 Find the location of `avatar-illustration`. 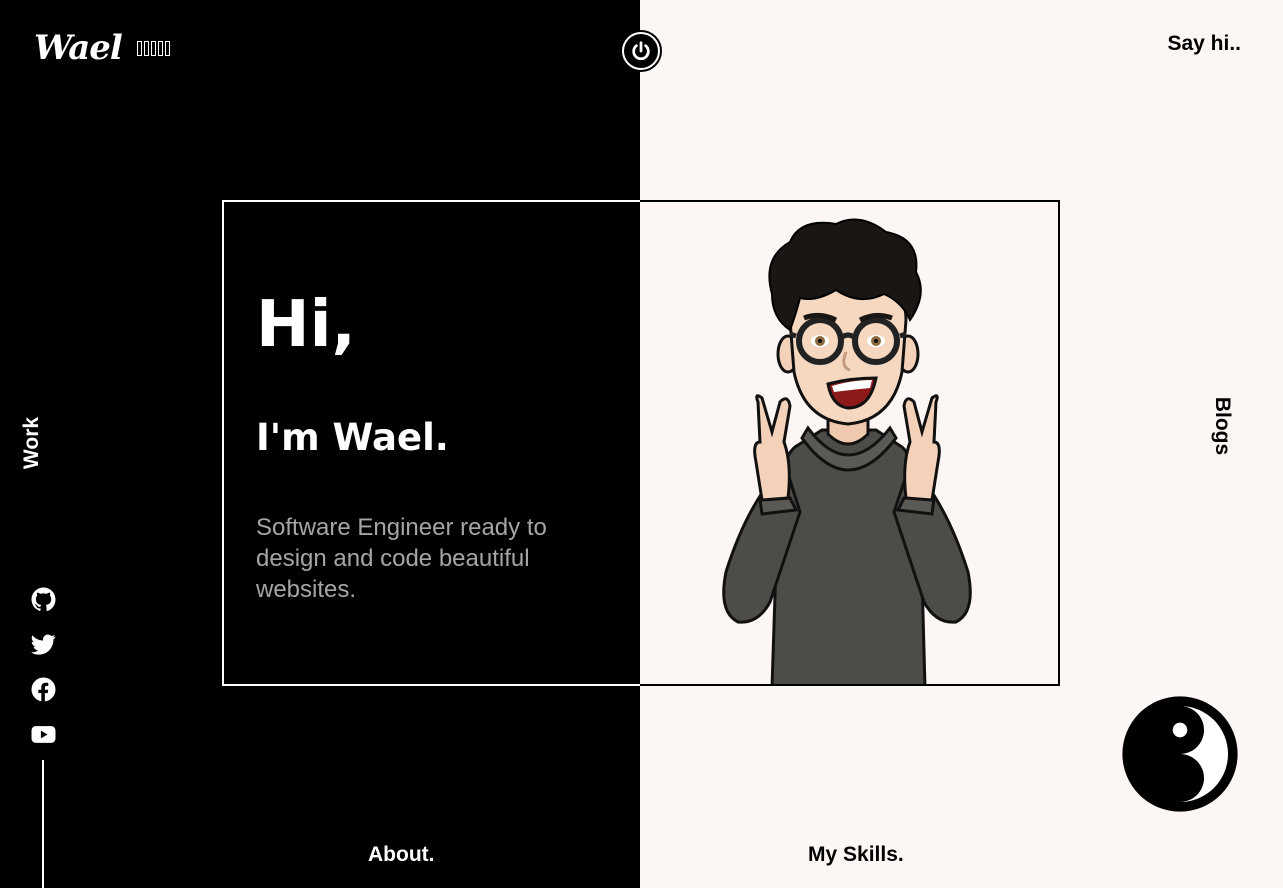

avatar-illustration is located at coordinates (847, 451).